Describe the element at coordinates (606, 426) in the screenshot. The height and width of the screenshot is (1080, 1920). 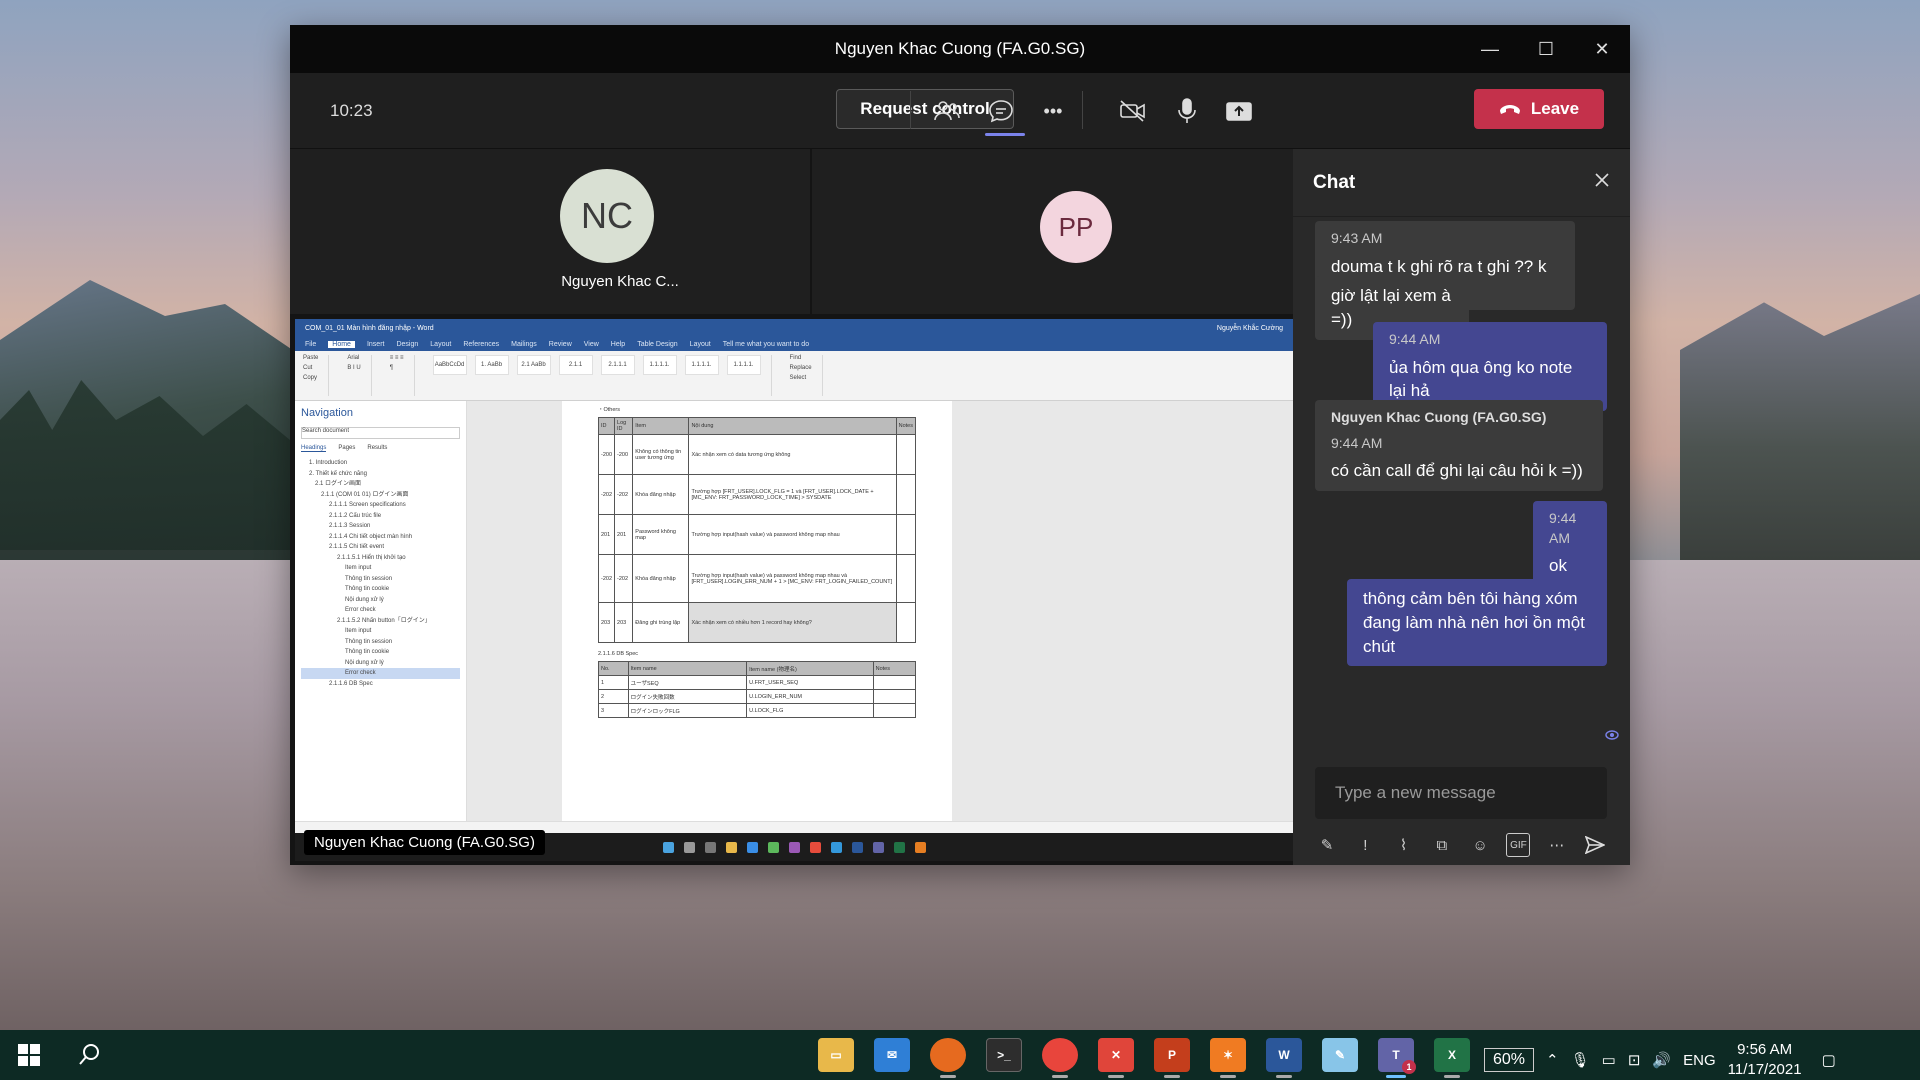
I see `table-header: ID` at that location.